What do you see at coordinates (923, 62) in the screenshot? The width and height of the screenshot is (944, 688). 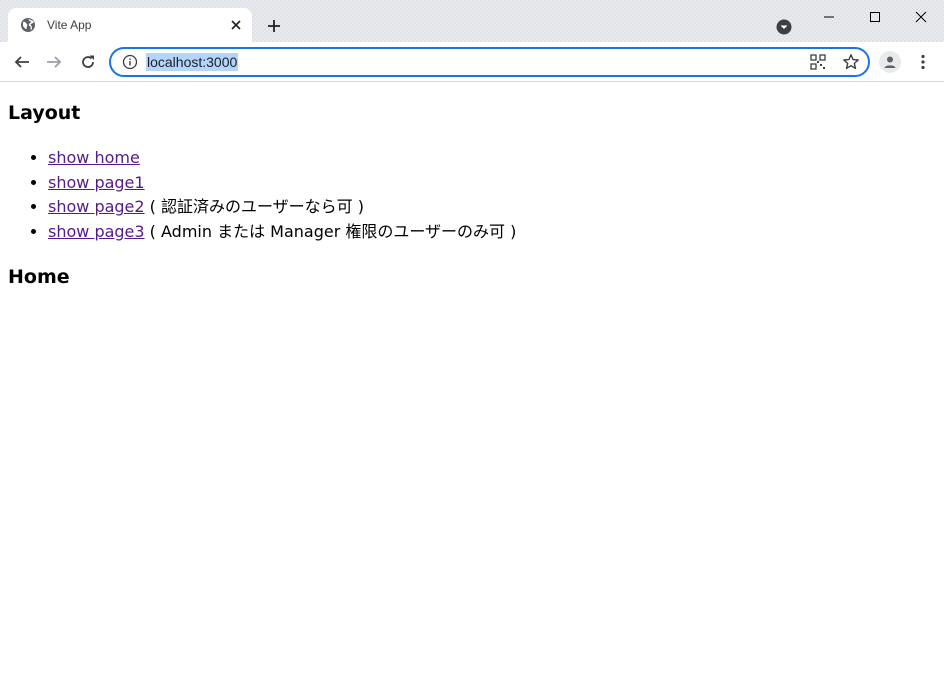 I see `kebab-menu-icon` at bounding box center [923, 62].